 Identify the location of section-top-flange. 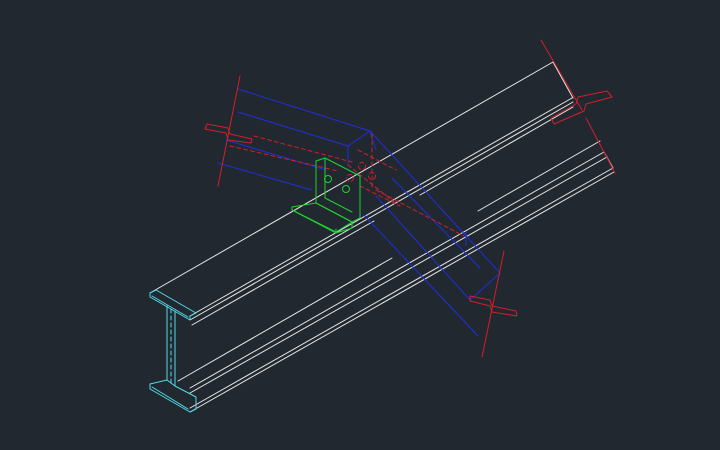
(173, 305).